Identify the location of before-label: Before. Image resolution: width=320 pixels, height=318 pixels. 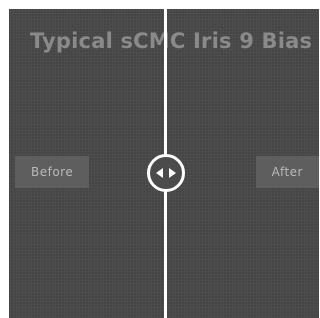
(52, 172).